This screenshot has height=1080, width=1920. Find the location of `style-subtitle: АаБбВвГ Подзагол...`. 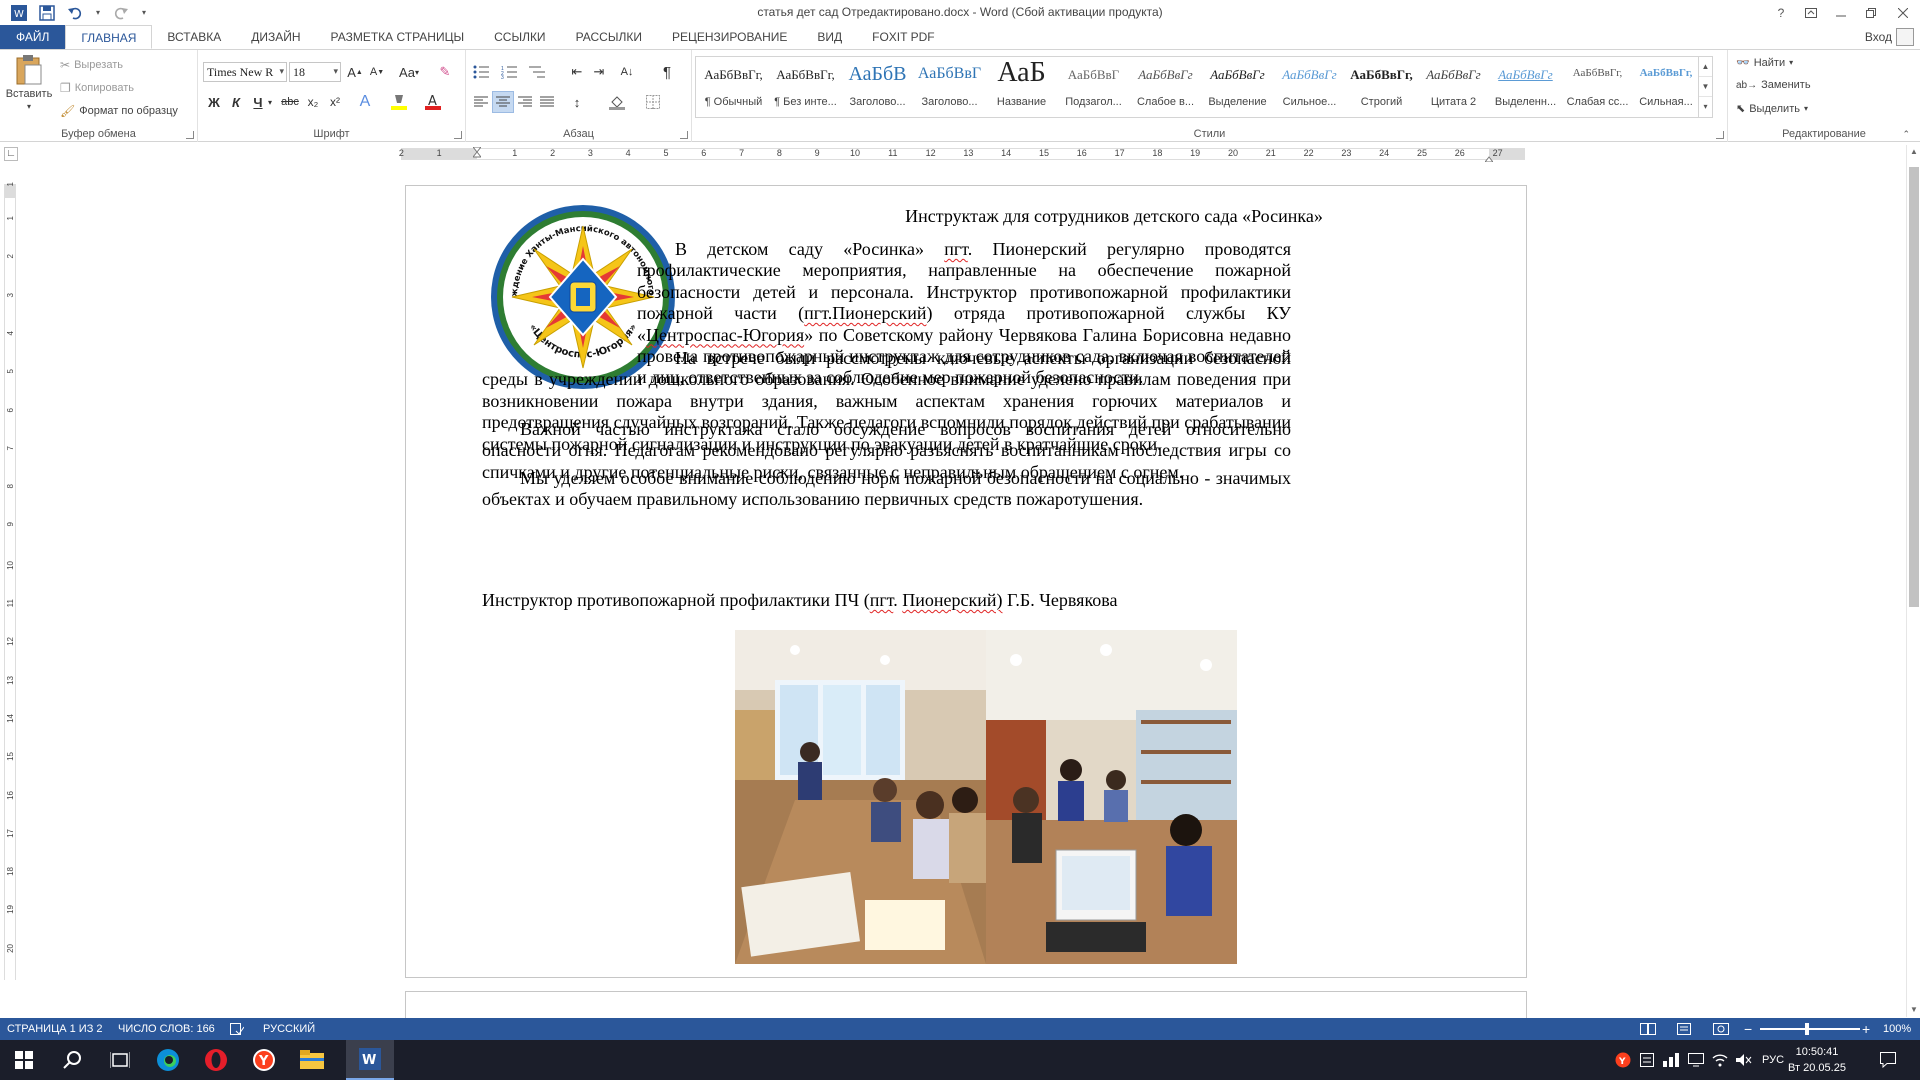

style-subtitle: АаБбВвГ Подзагол... is located at coordinates (1093, 87).